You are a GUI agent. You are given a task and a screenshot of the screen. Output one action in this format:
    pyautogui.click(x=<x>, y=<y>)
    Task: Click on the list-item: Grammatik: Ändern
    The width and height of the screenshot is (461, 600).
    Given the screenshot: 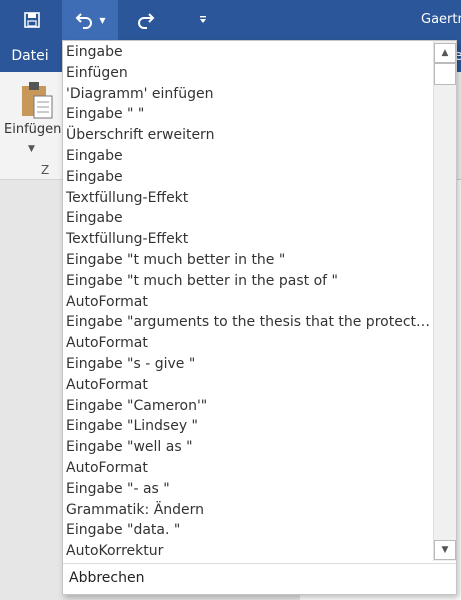 What is the action you would take?
    pyautogui.click(x=248, y=510)
    